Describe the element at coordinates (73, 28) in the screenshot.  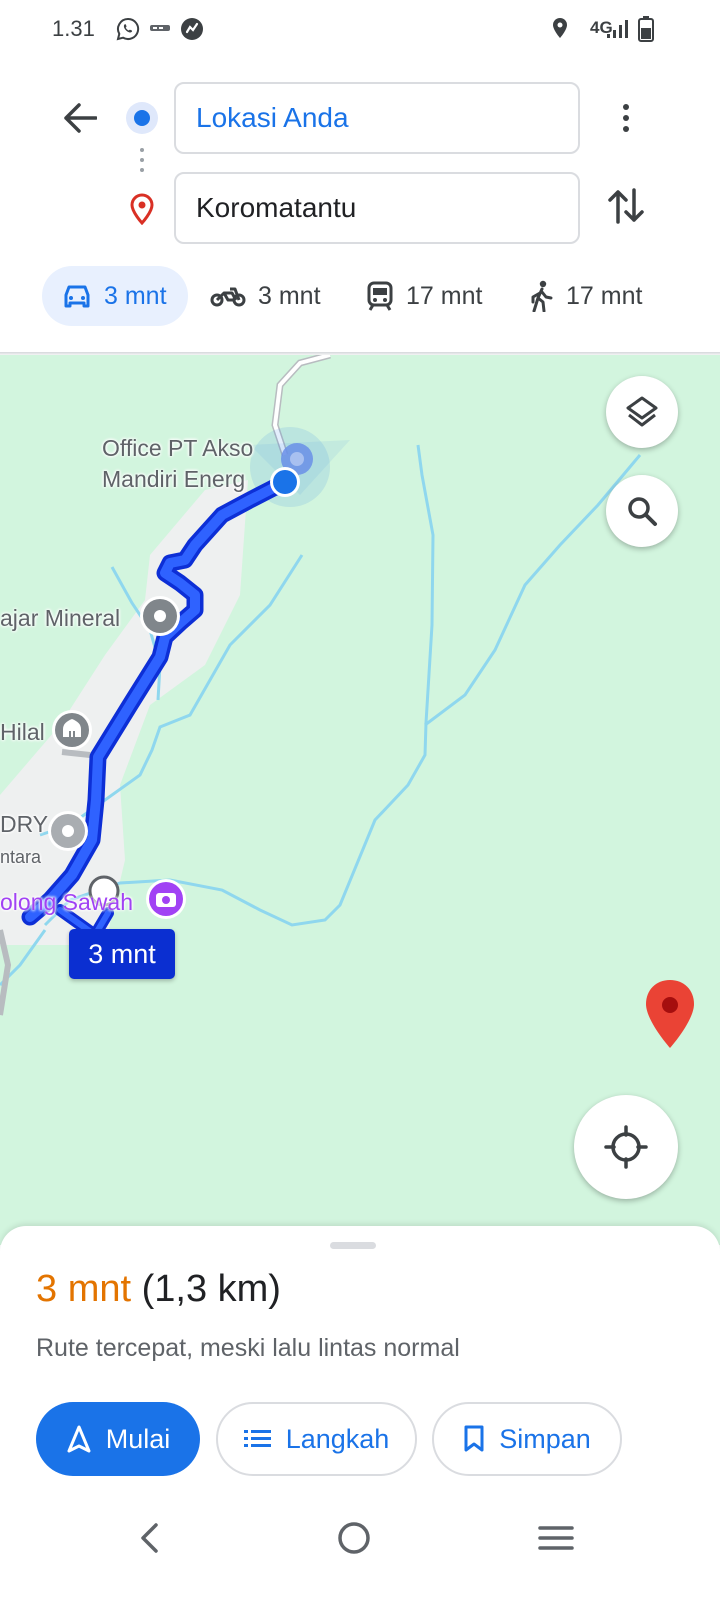
I see `status-time: 1.31` at that location.